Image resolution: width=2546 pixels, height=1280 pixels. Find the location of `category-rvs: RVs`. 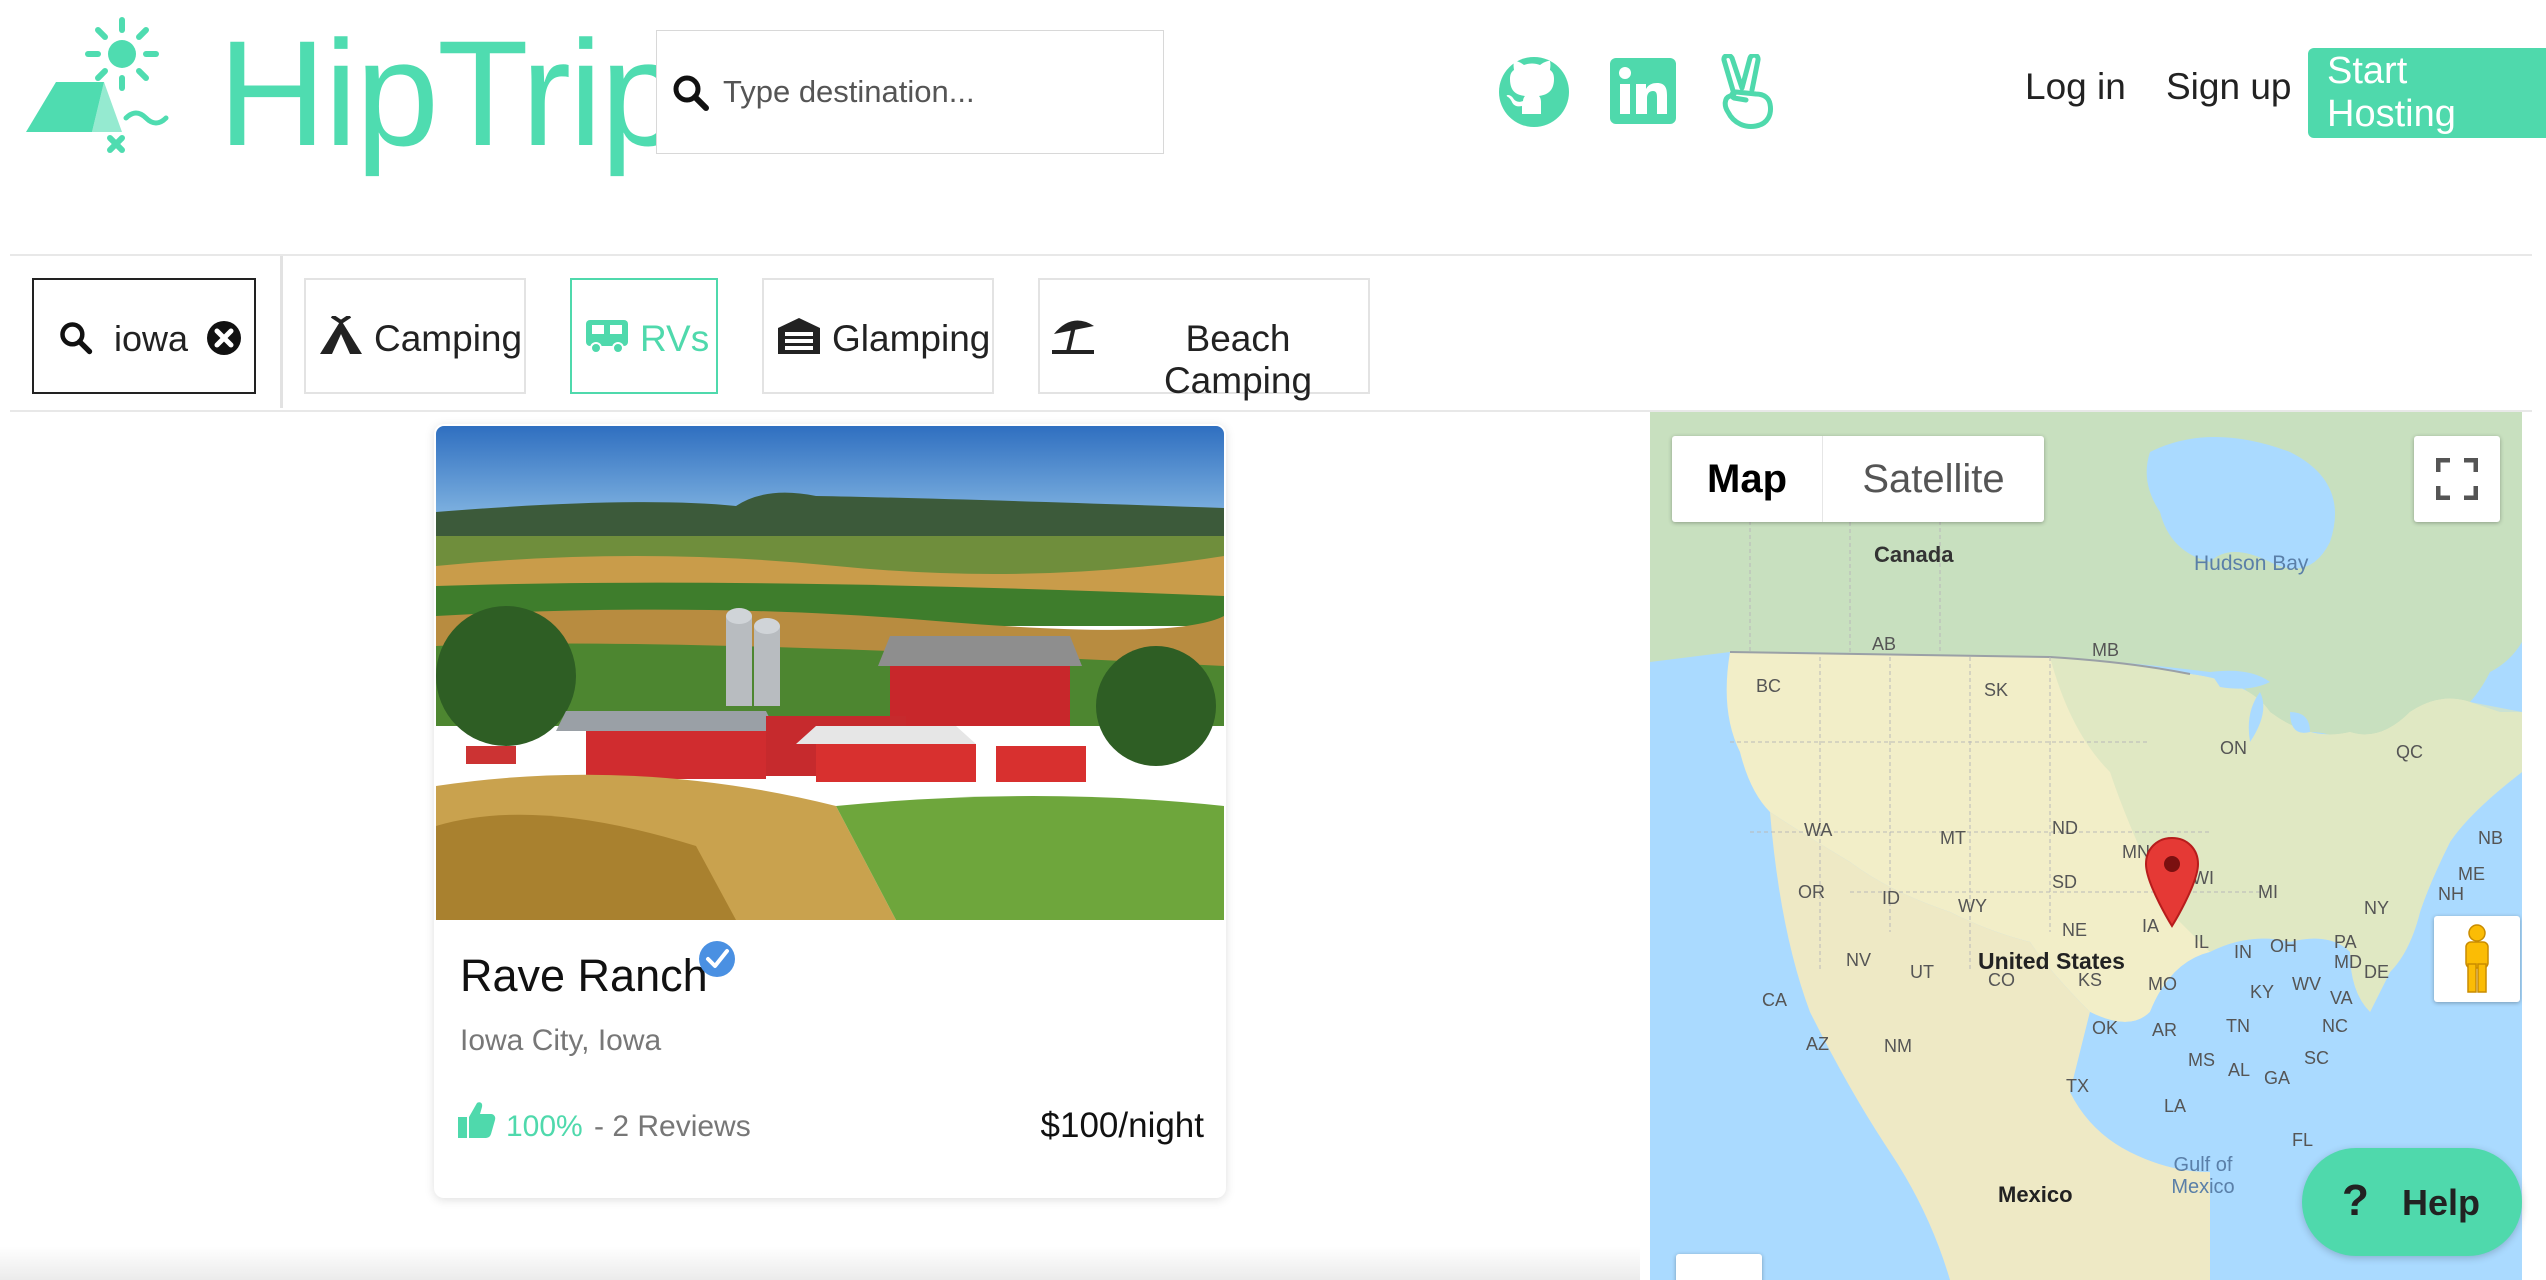

category-rvs: RVs is located at coordinates (644, 336).